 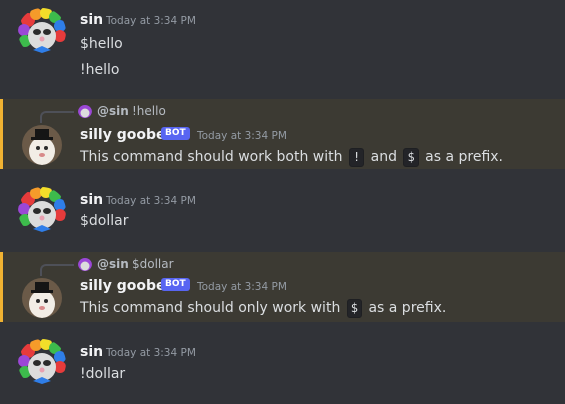 I want to click on message-line: $dollar, so click(x=104, y=221).